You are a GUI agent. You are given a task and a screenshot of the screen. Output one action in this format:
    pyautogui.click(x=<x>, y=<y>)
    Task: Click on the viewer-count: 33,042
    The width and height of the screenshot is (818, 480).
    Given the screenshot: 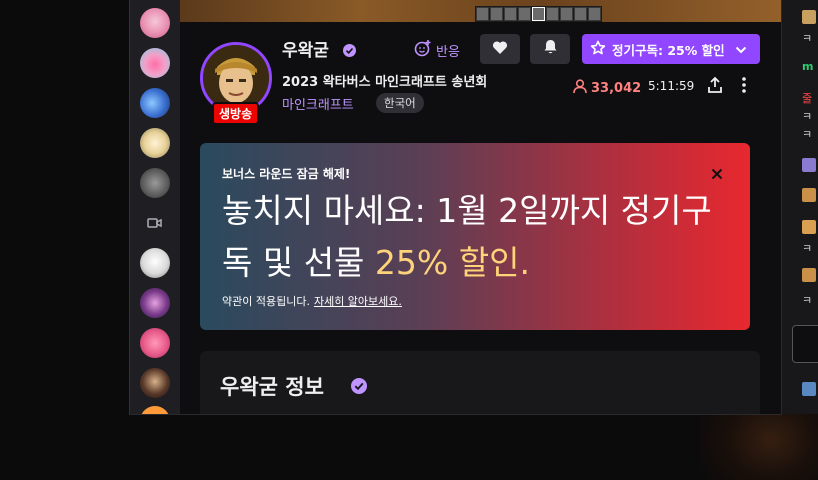 What is the action you would take?
    pyautogui.click(x=606, y=88)
    